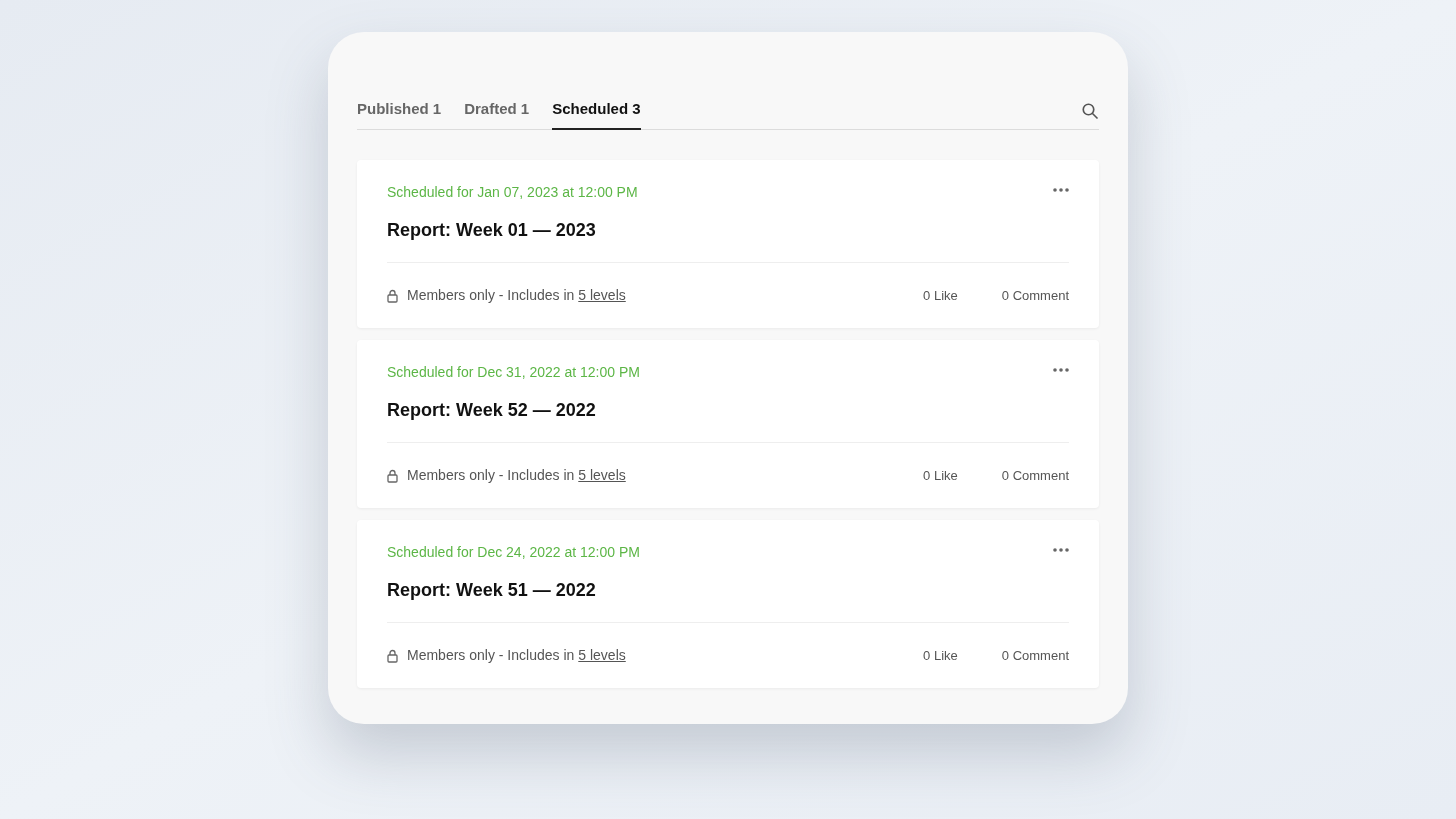 This screenshot has width=1456, height=819. What do you see at coordinates (513, 552) in the screenshot?
I see `schedule-date: Scheduled for Dec 24, 2022 at 12:00 PM` at bounding box center [513, 552].